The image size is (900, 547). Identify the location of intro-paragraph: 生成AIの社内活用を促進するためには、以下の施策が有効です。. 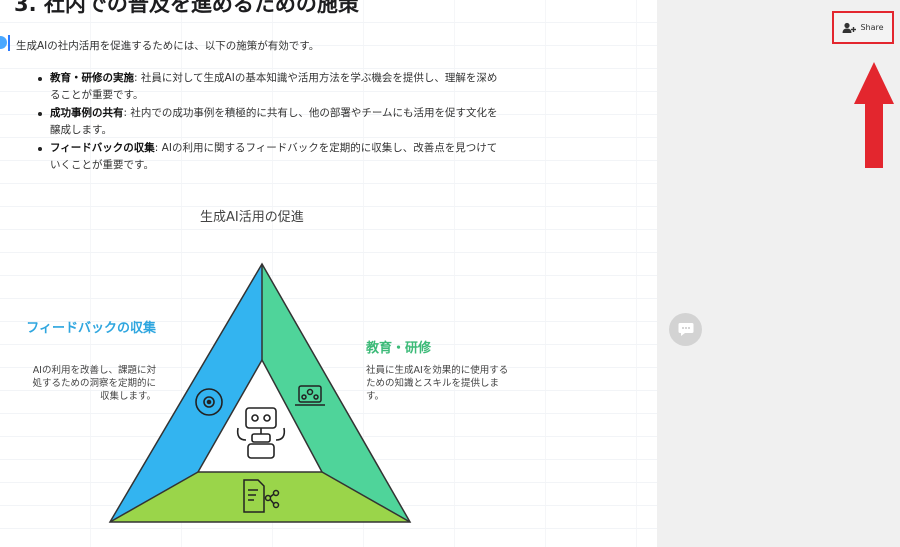
(167, 45).